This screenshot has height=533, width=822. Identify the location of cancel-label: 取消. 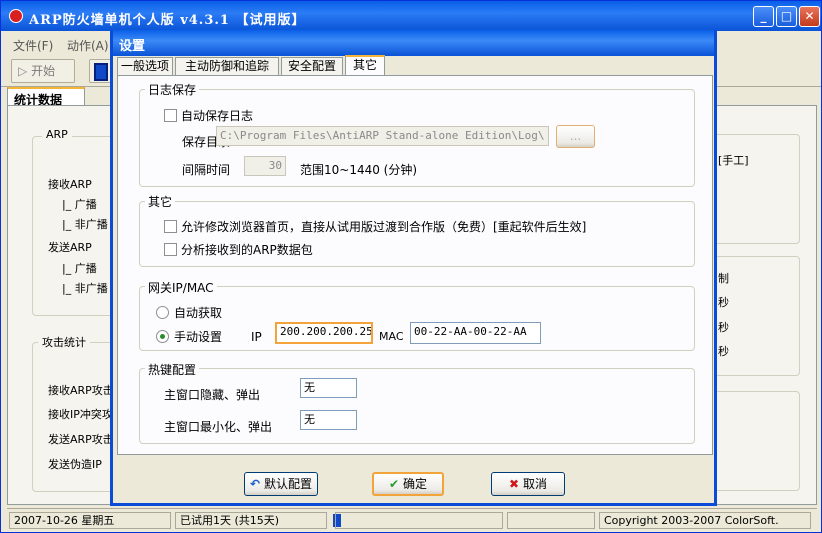
(535, 484).